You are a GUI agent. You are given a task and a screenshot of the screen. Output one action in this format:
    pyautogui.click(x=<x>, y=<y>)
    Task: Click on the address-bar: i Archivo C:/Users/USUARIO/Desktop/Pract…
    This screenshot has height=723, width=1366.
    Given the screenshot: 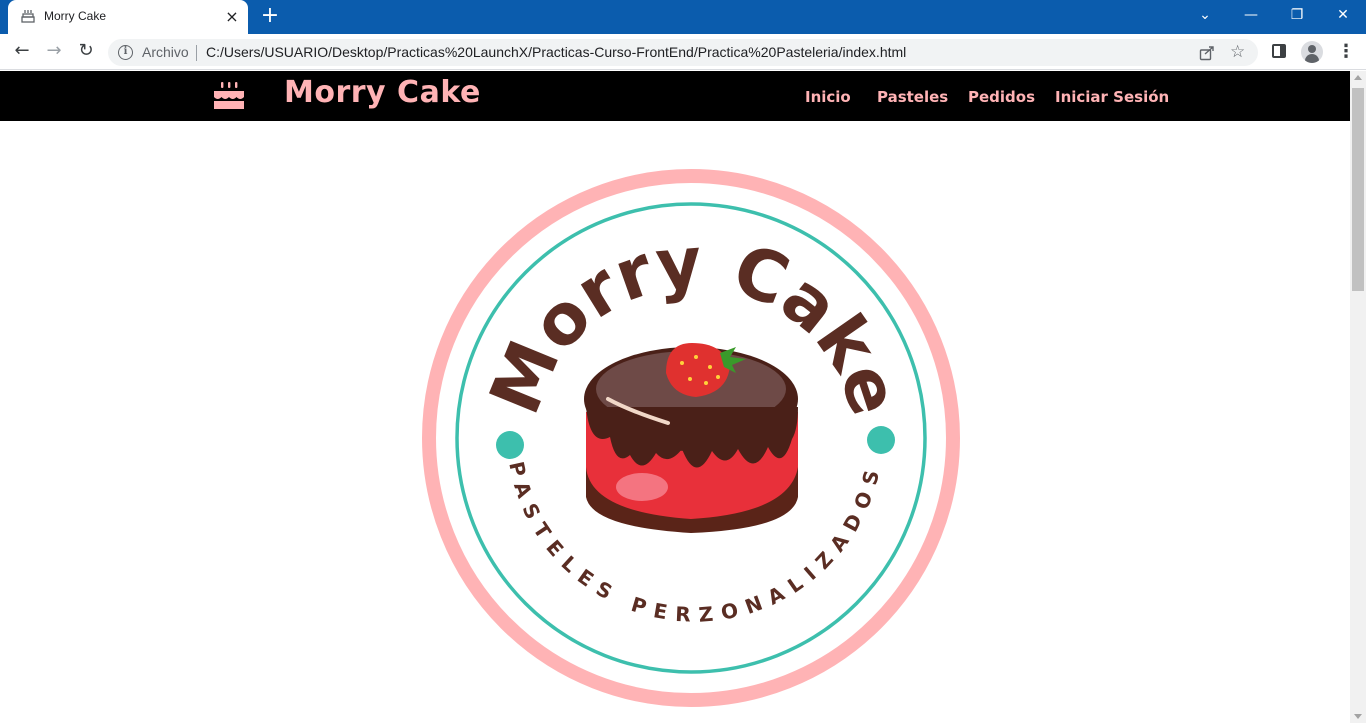 What is the action you would take?
    pyautogui.click(x=683, y=52)
    